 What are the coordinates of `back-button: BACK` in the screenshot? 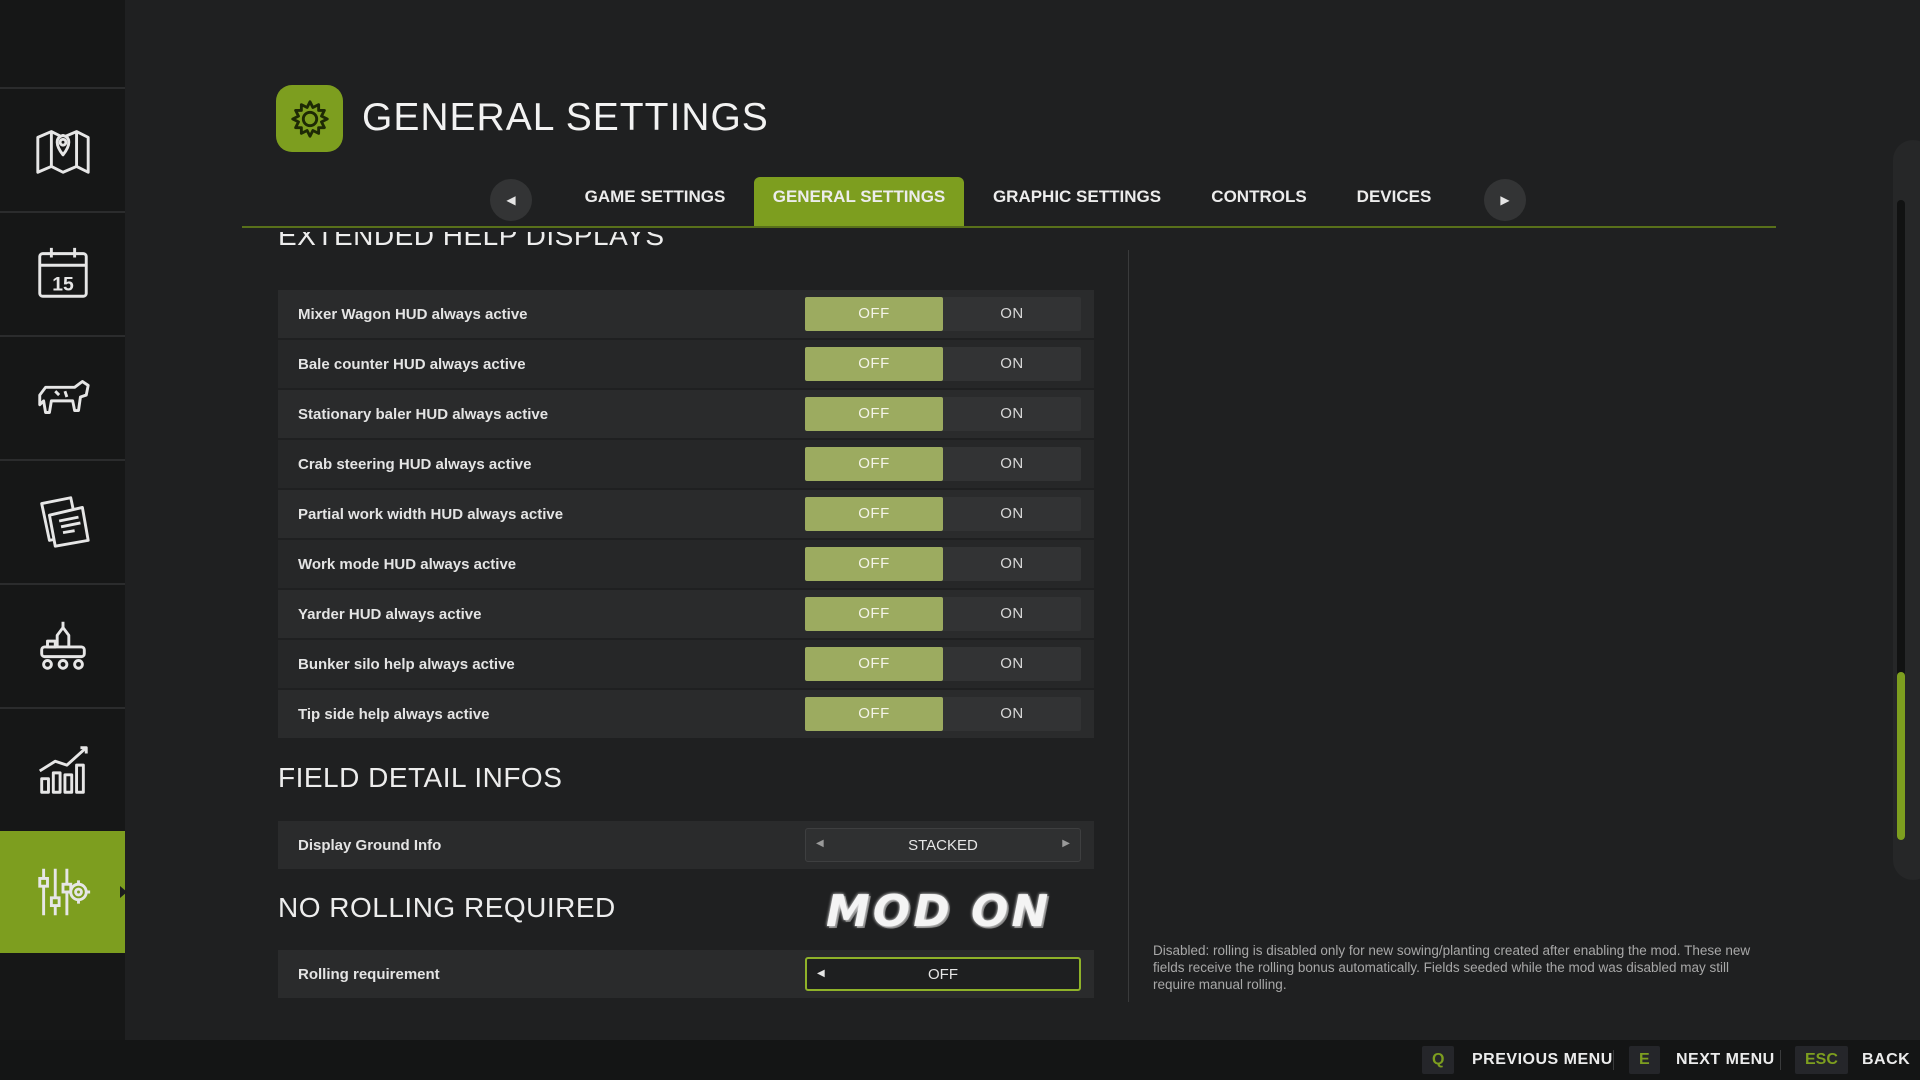 It's located at (1886, 1060).